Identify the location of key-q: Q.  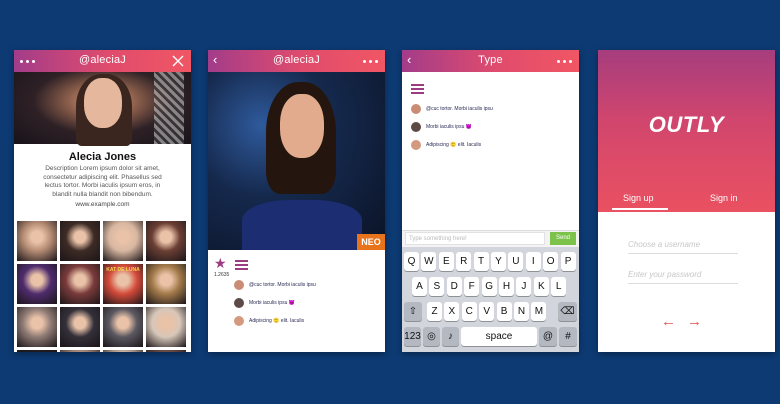
(411, 261).